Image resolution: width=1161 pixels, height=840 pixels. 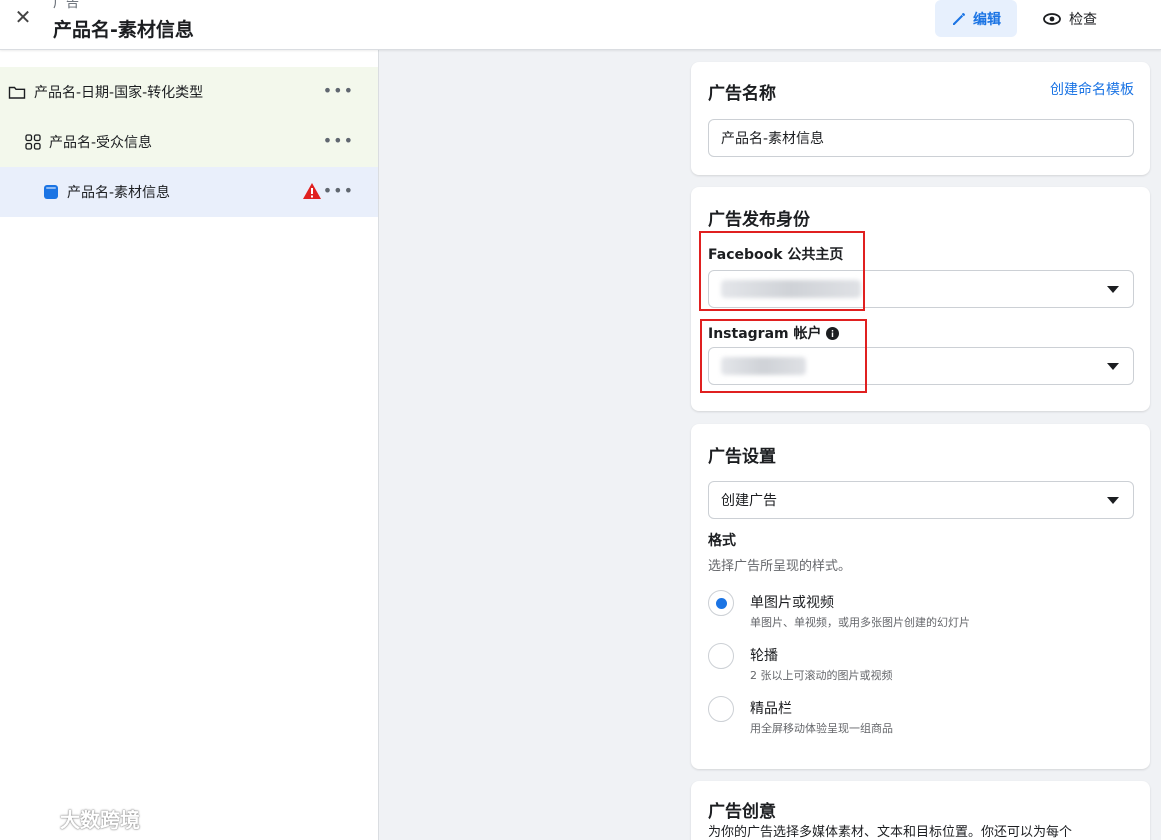 I want to click on ad-setup-value: 创建广告, so click(x=749, y=501).